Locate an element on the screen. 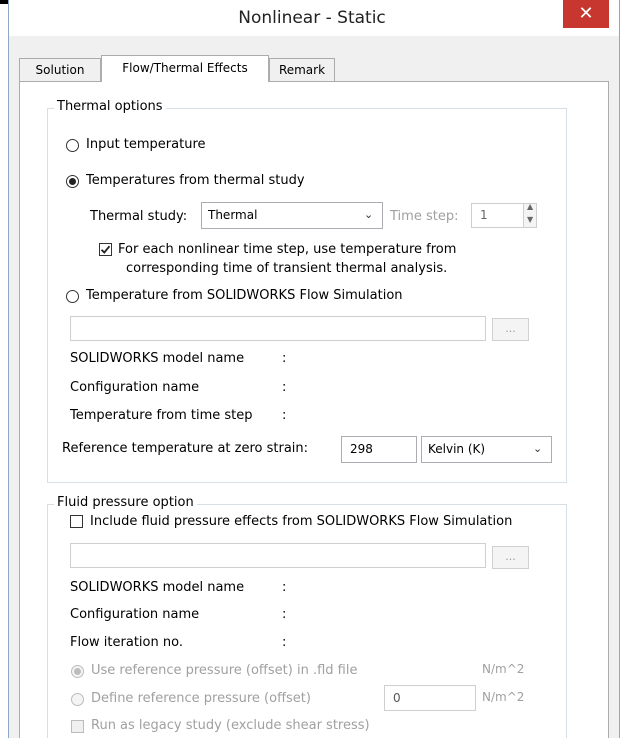 The height and width of the screenshot is (738, 624). spin-down-icon: ▼ is located at coordinates (530, 219).